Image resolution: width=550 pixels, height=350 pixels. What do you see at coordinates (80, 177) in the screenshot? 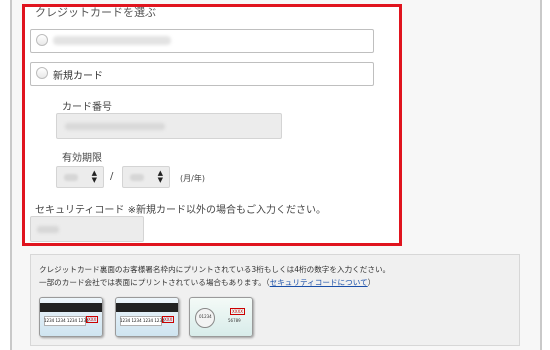
I see `expiry-month-select: ▲ ▼` at bounding box center [80, 177].